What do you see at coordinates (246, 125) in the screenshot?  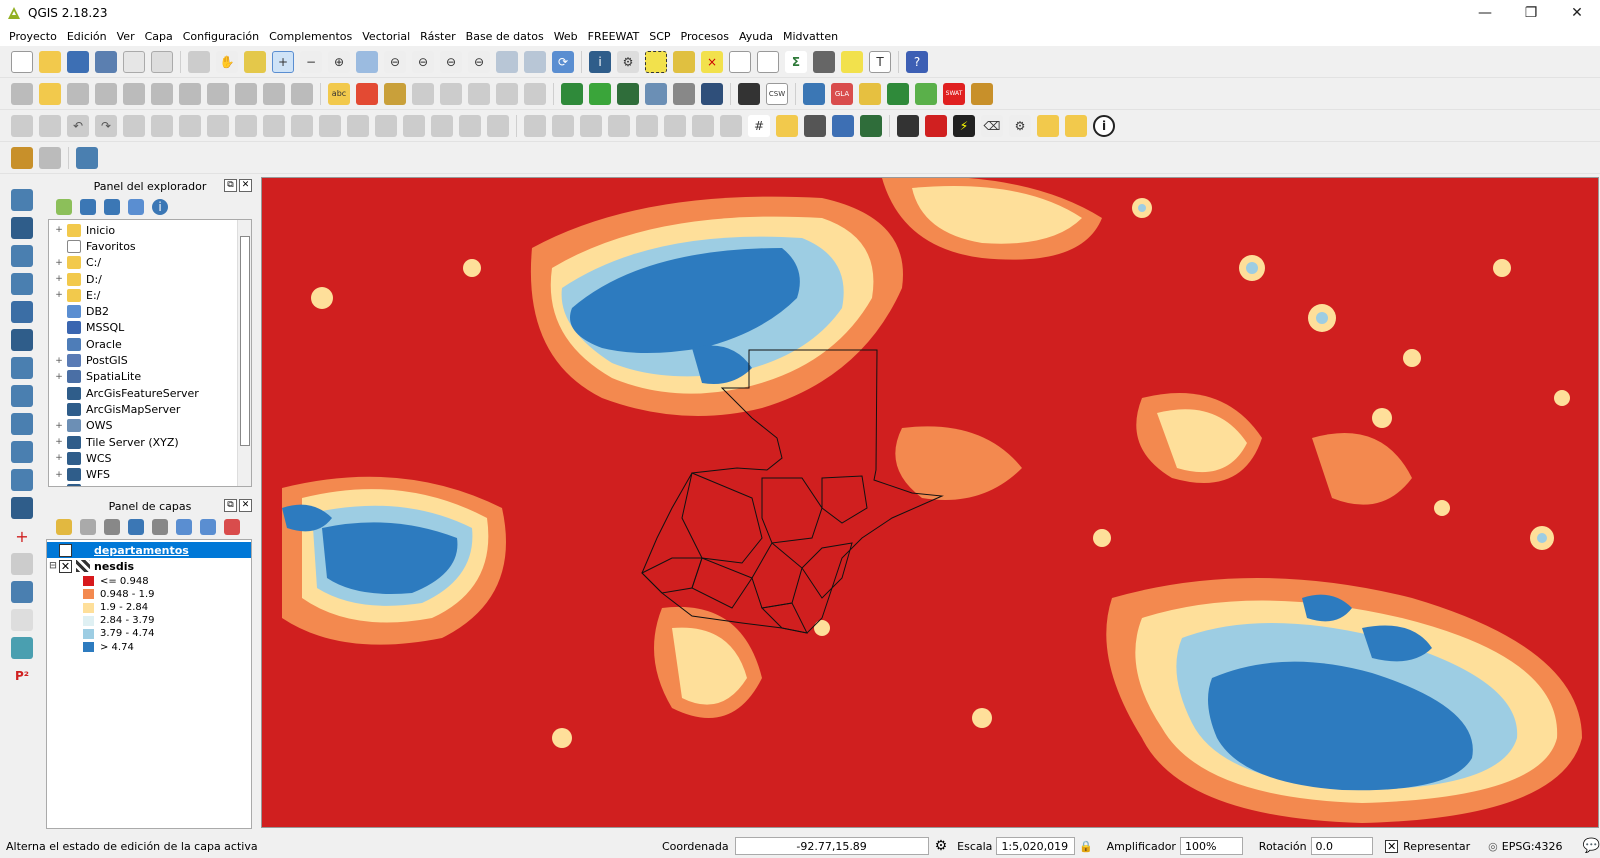 I see `fill-ring-icon` at bounding box center [246, 125].